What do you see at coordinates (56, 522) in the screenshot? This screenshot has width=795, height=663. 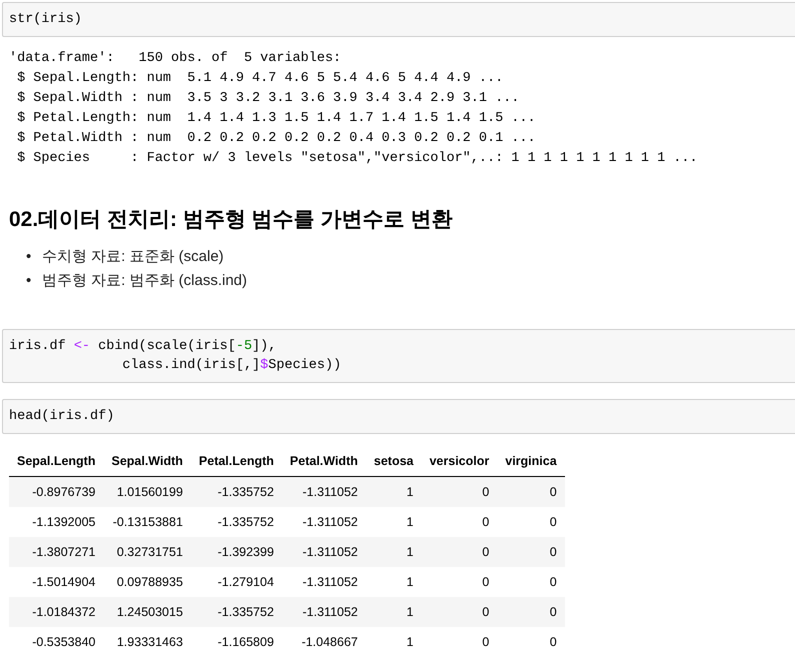 I see `table-cell: -1.1392005` at bounding box center [56, 522].